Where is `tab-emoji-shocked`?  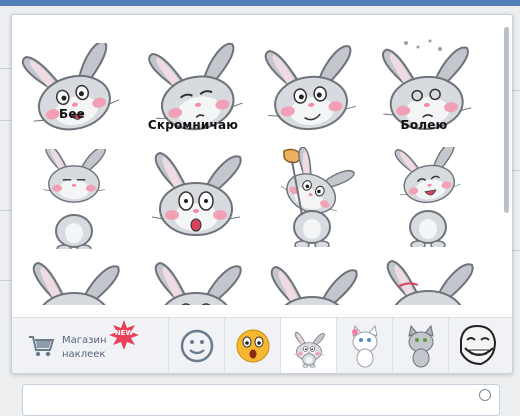 tab-emoji-shocked is located at coordinates (253, 345).